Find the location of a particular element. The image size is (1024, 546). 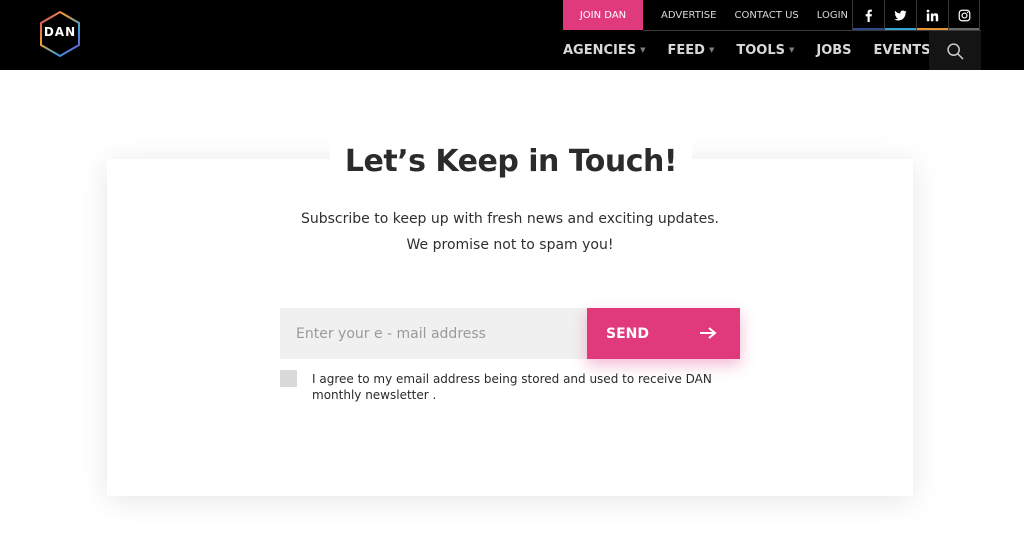

instagram-icon is located at coordinates (964, 15).